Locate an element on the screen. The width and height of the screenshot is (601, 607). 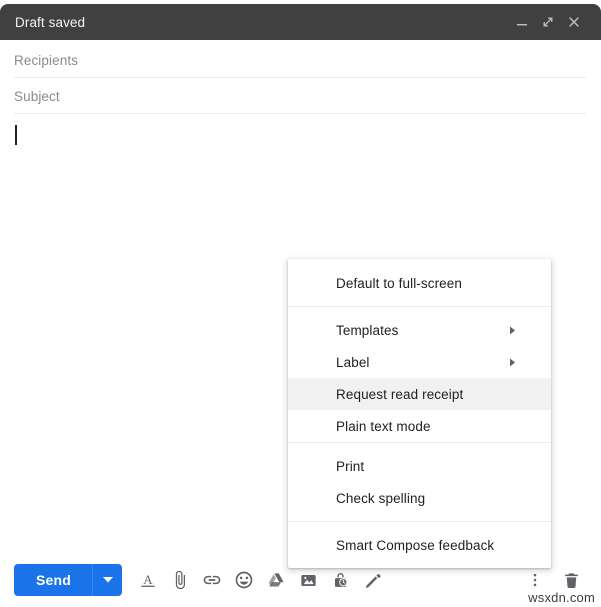
expand-icon is located at coordinates (548, 22).